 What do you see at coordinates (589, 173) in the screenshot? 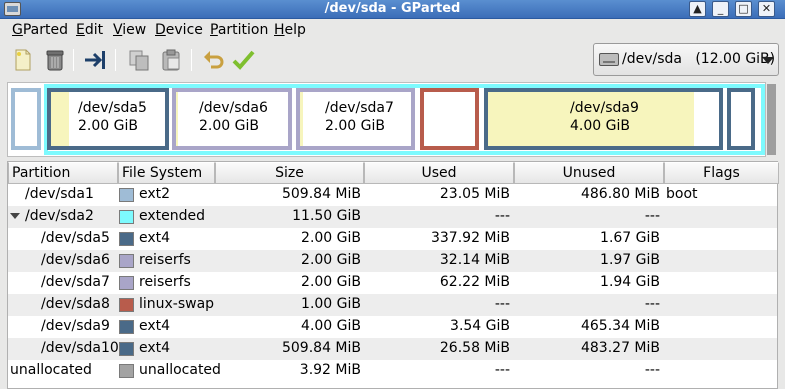
I see `column-header-unused: Unused` at bounding box center [589, 173].